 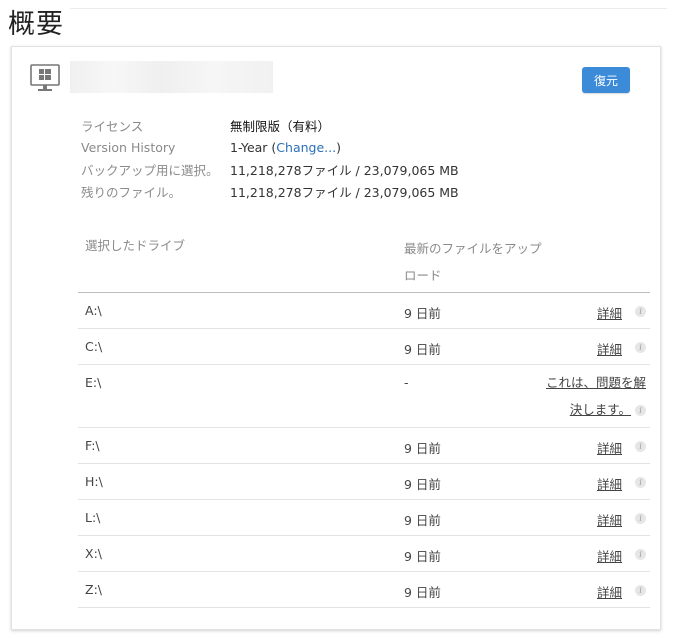 What do you see at coordinates (135, 245) in the screenshot?
I see `column-header-drive: 選択したドライブ` at bounding box center [135, 245].